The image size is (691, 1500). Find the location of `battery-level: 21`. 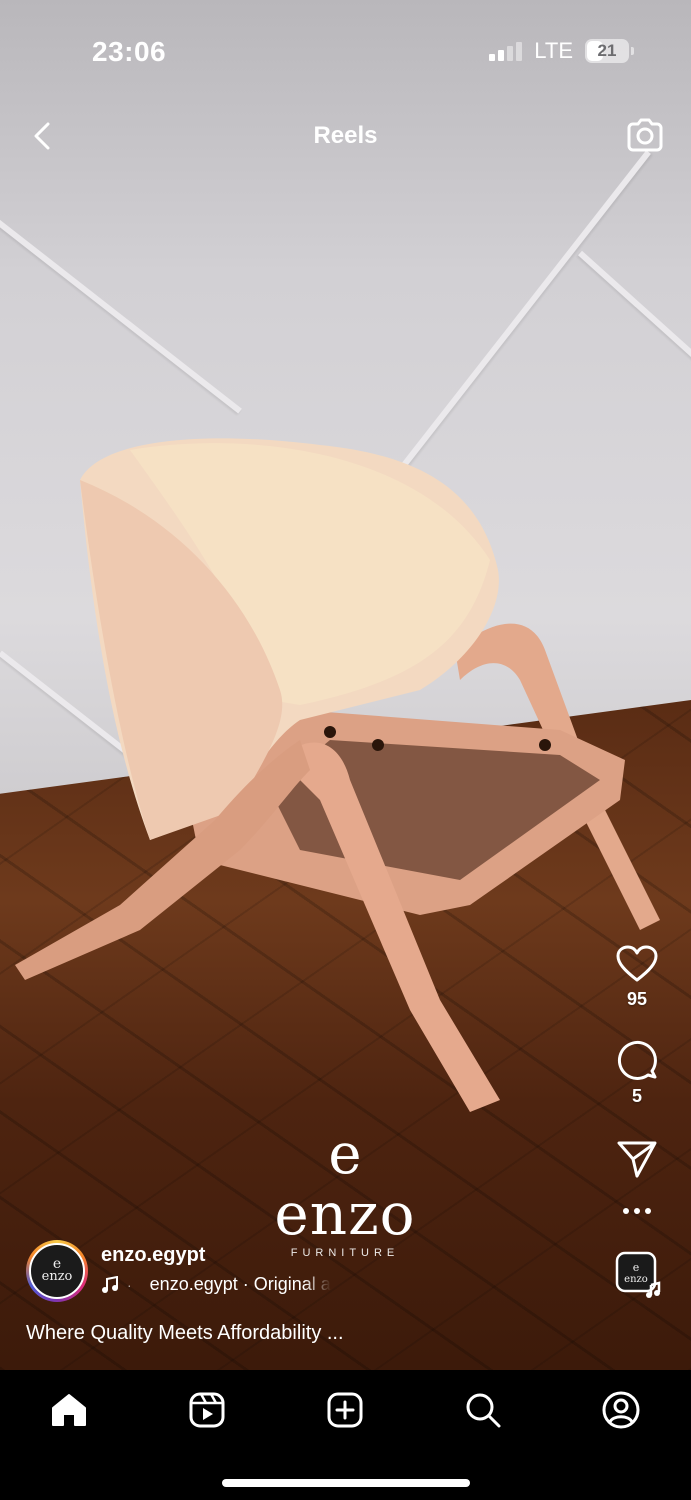

battery-level: 21 is located at coordinates (607, 50).